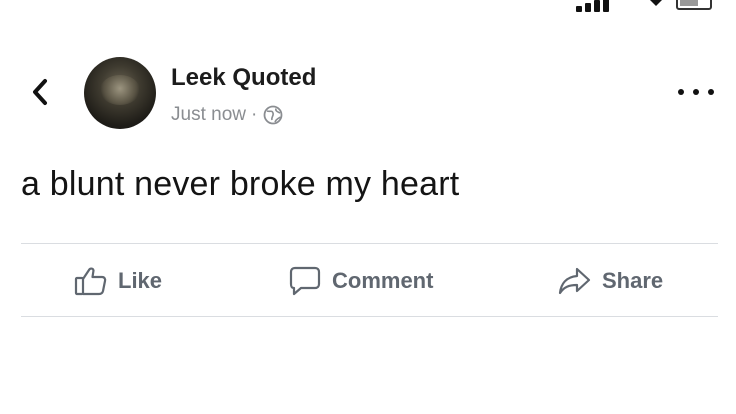 Image resolution: width=736 pixels, height=414 pixels. I want to click on wifi-icon, so click(656, 3).